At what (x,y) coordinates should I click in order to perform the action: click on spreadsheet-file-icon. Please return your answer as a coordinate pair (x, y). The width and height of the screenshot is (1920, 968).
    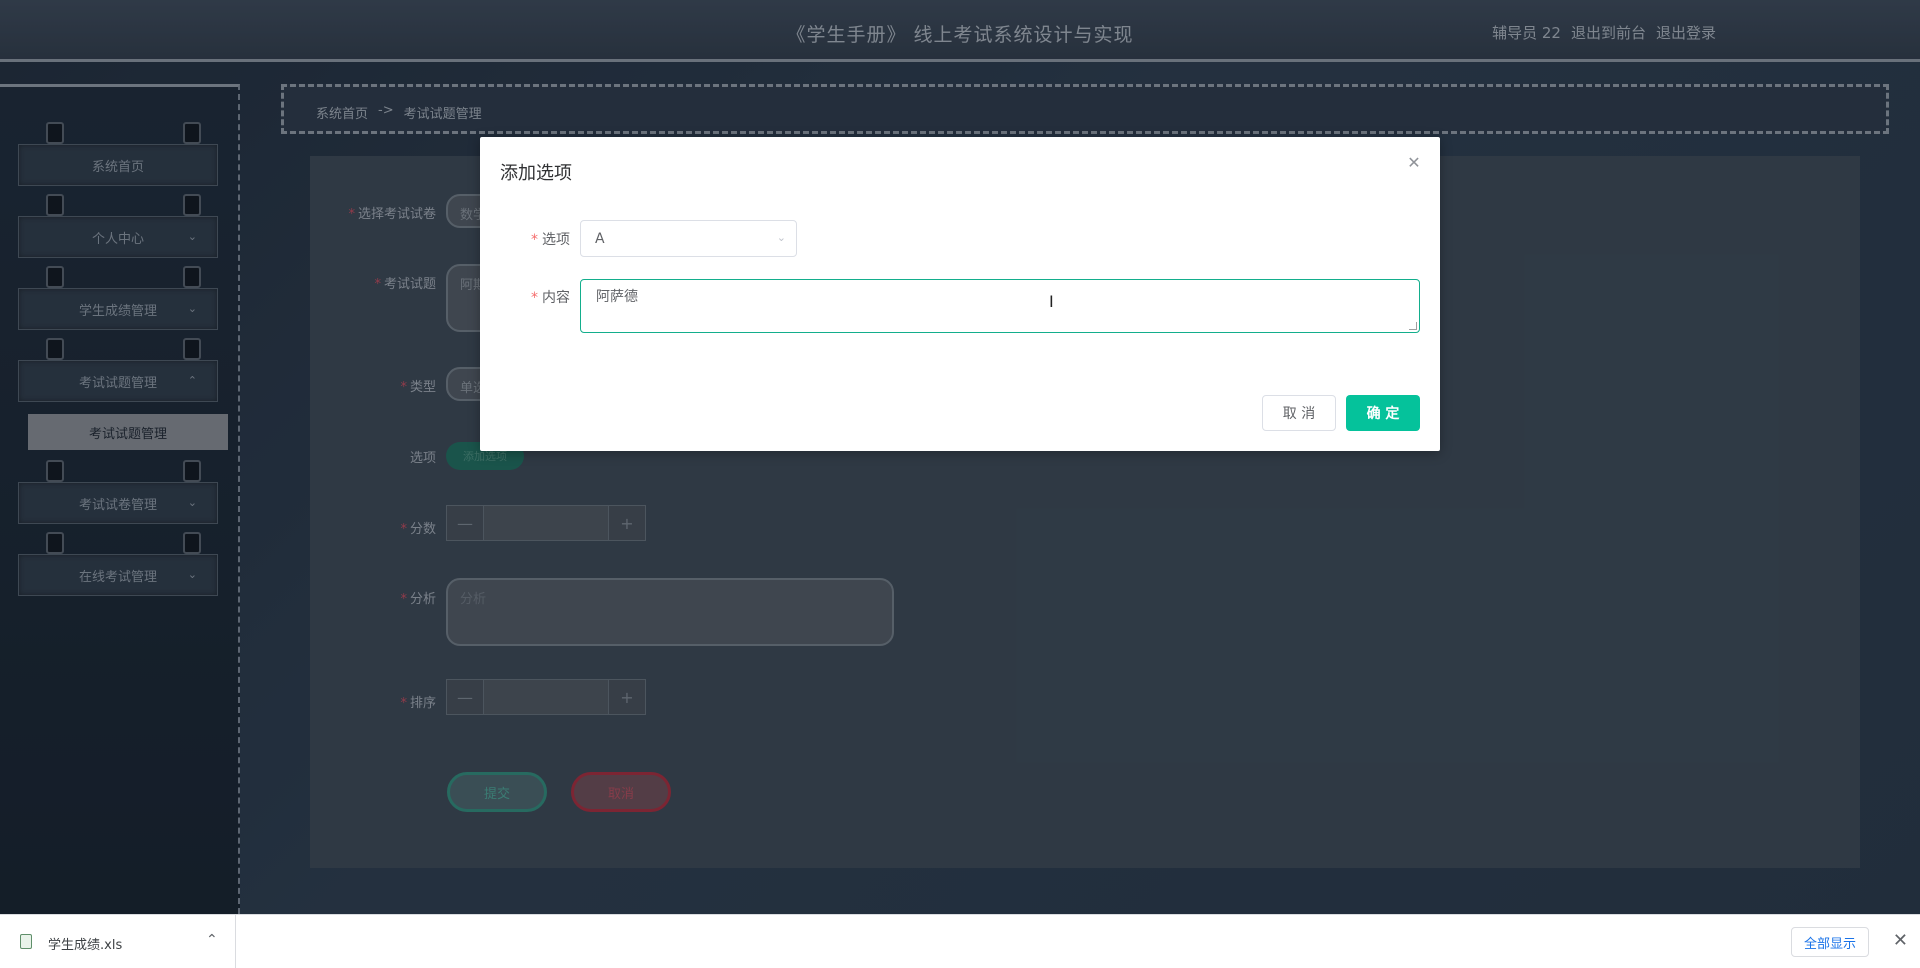
    Looking at the image, I should click on (26, 941).